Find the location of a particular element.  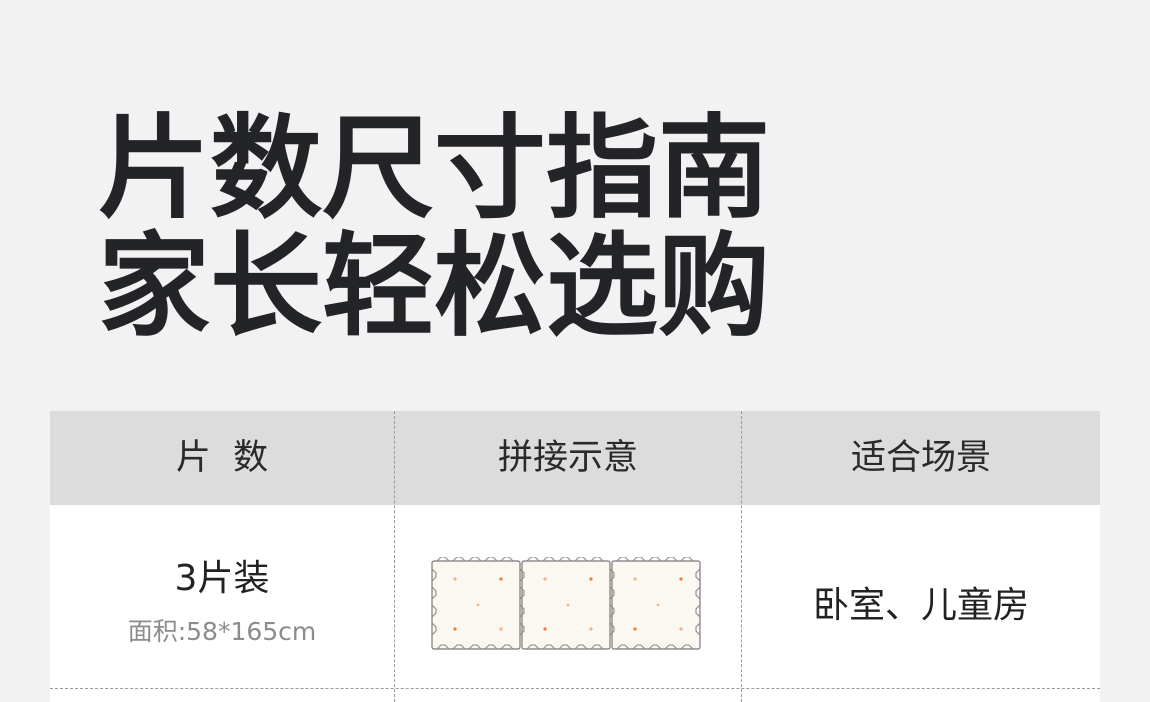

header-quantity: 片 数 is located at coordinates (222, 458).